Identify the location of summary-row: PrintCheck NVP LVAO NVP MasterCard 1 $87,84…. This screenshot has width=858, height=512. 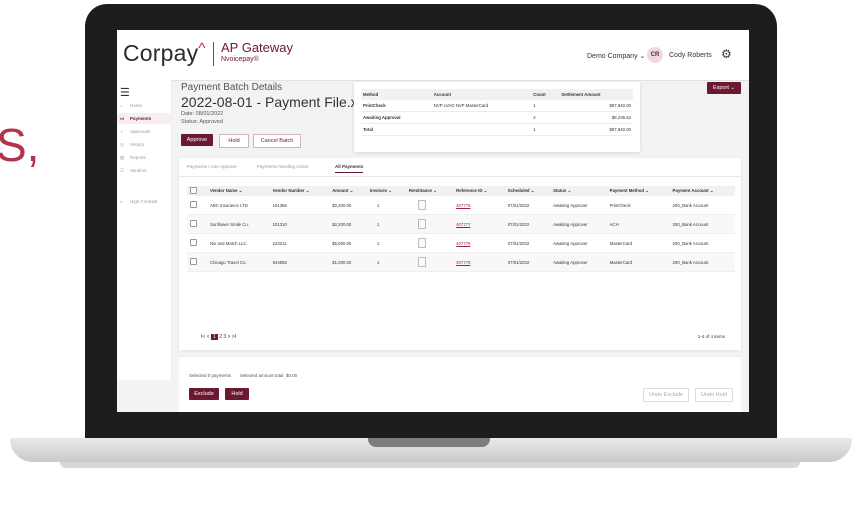
(497, 106).